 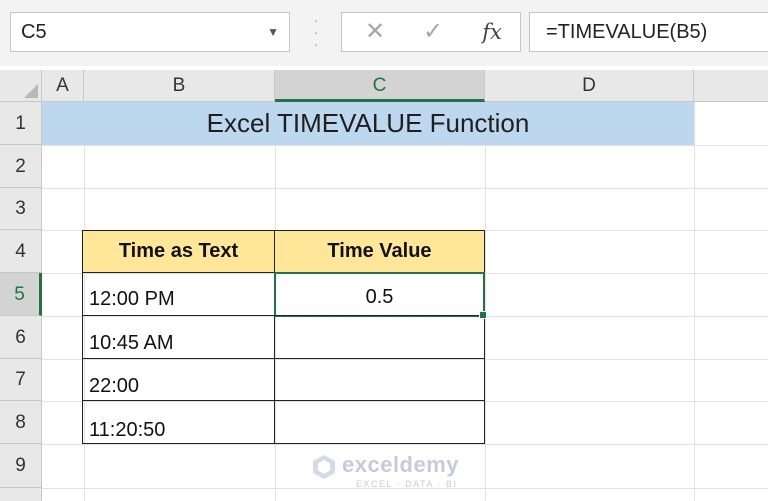 What do you see at coordinates (407, 484) in the screenshot?
I see `watermark-tagline: EXCEL · DATA · BI` at bounding box center [407, 484].